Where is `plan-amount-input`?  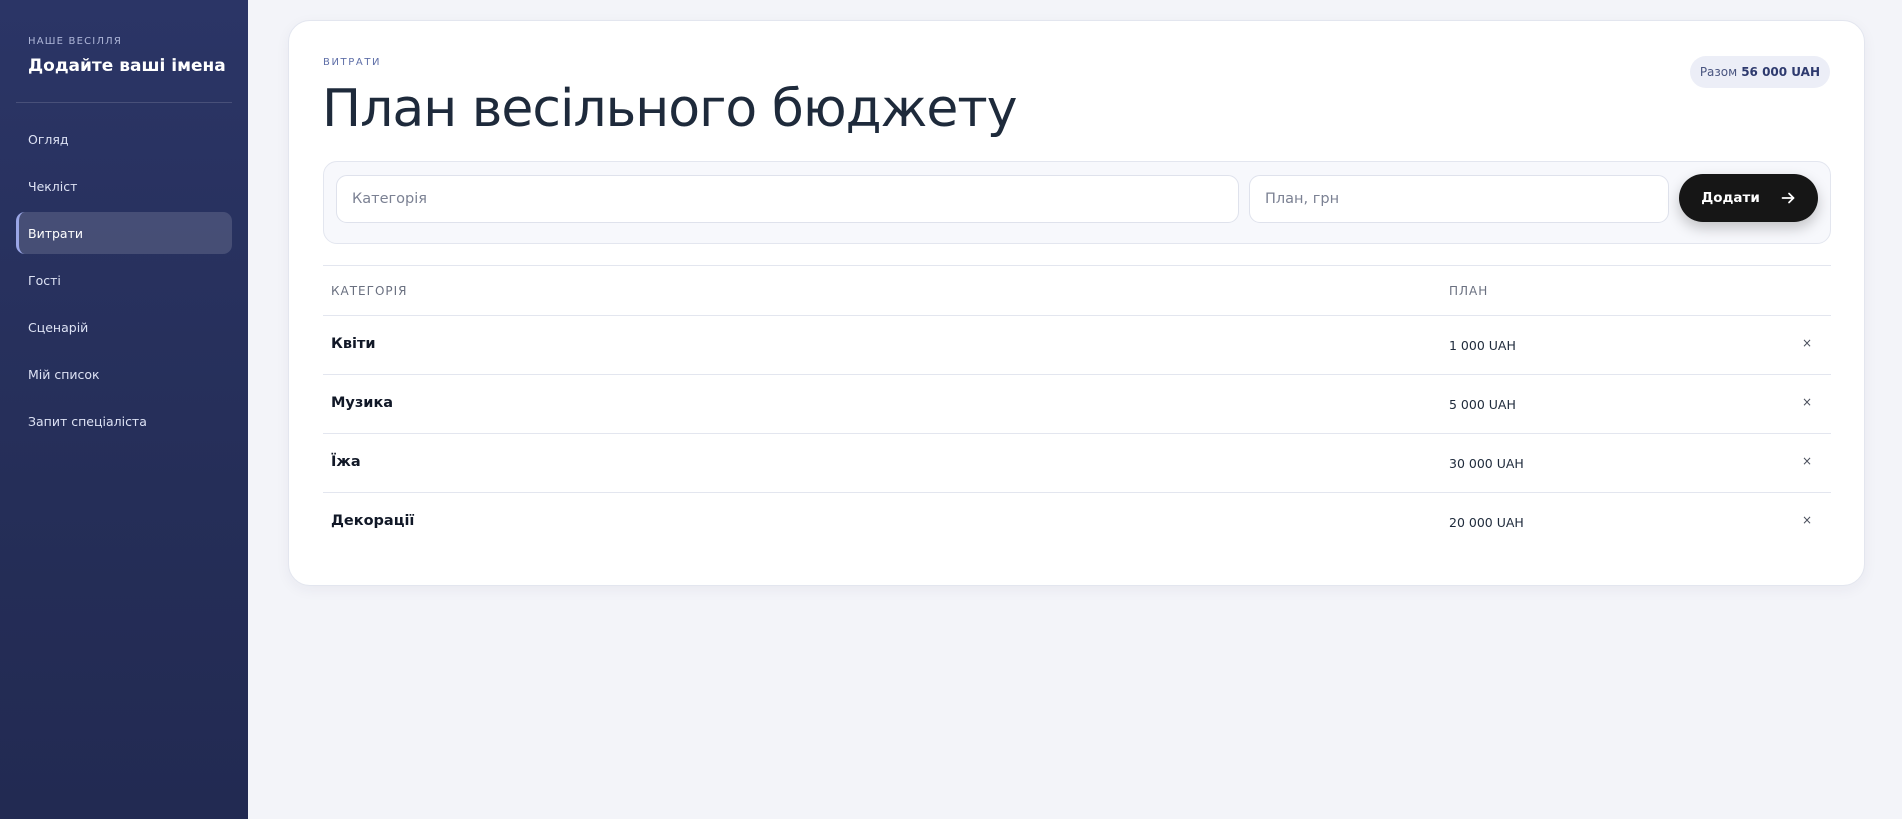 plan-amount-input is located at coordinates (1459, 199).